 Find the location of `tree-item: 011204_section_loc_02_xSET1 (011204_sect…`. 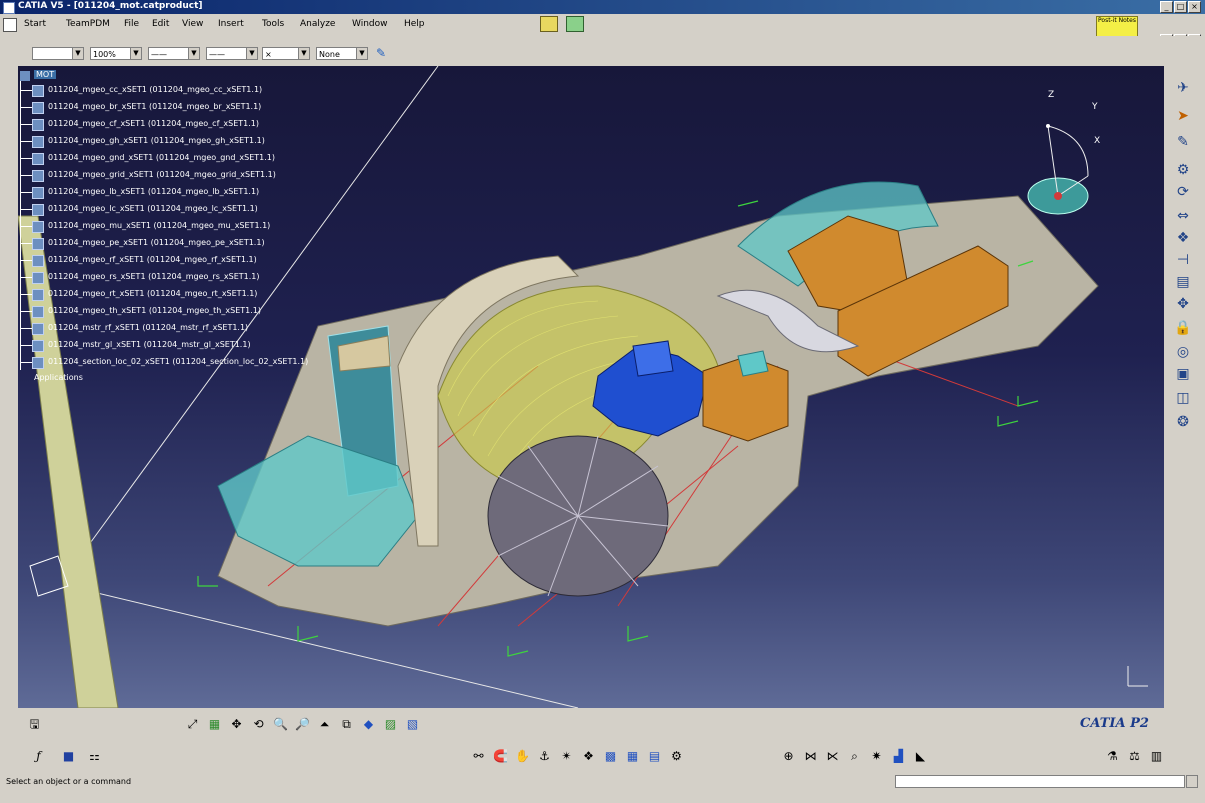

tree-item: 011204_section_loc_02_xSET1 (011204_sect… is located at coordinates (190, 362).